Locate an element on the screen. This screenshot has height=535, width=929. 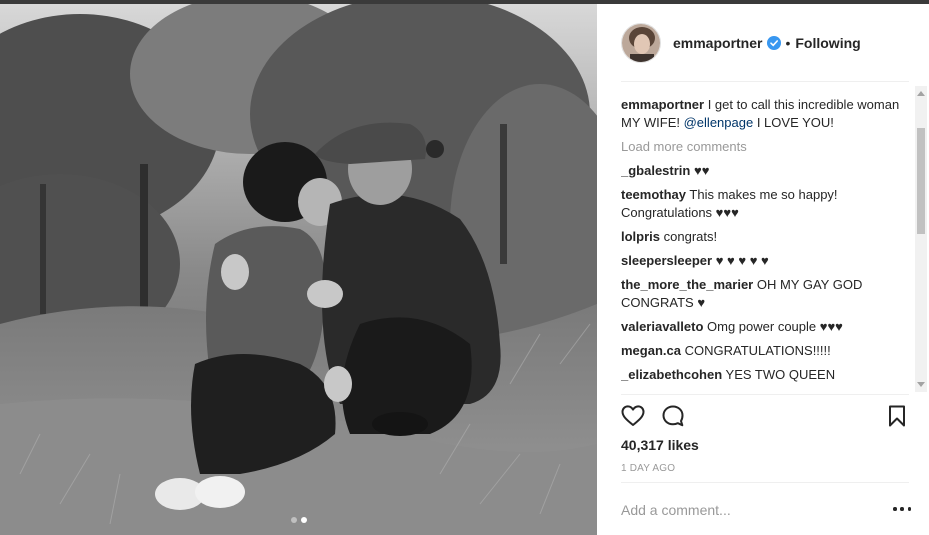
comment-text: congrats! is located at coordinates (690, 236).